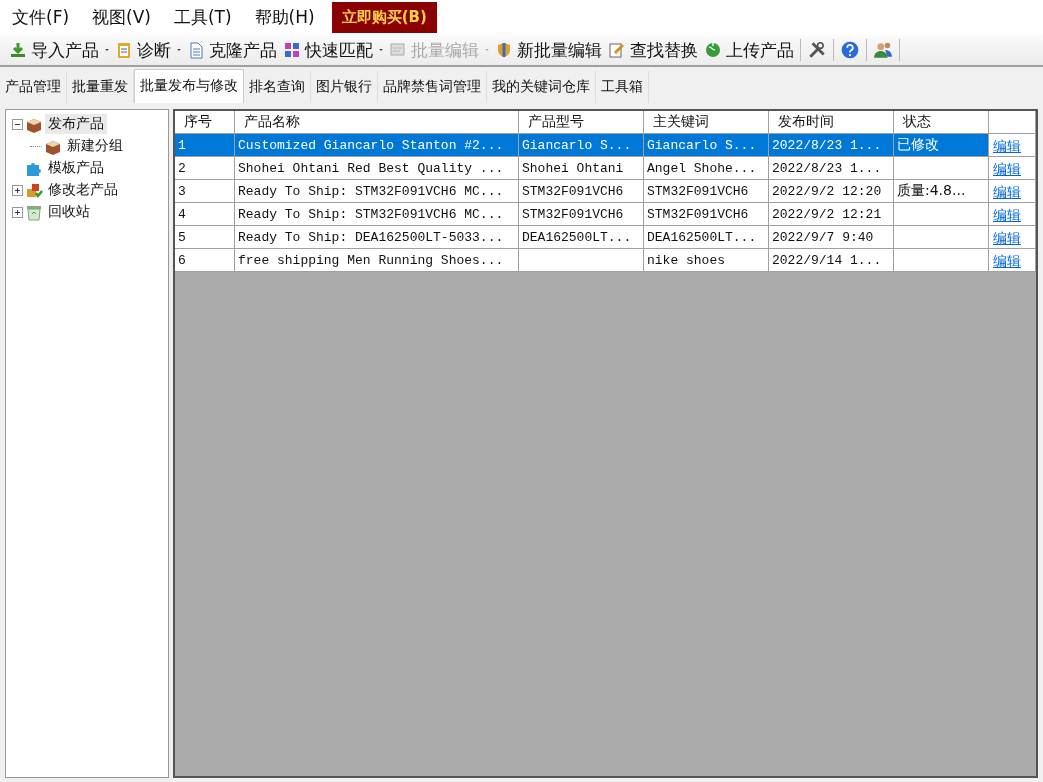 The height and width of the screenshot is (782, 1043). Describe the element at coordinates (205, 260) in the screenshot. I see `table-cell: 6` at that location.